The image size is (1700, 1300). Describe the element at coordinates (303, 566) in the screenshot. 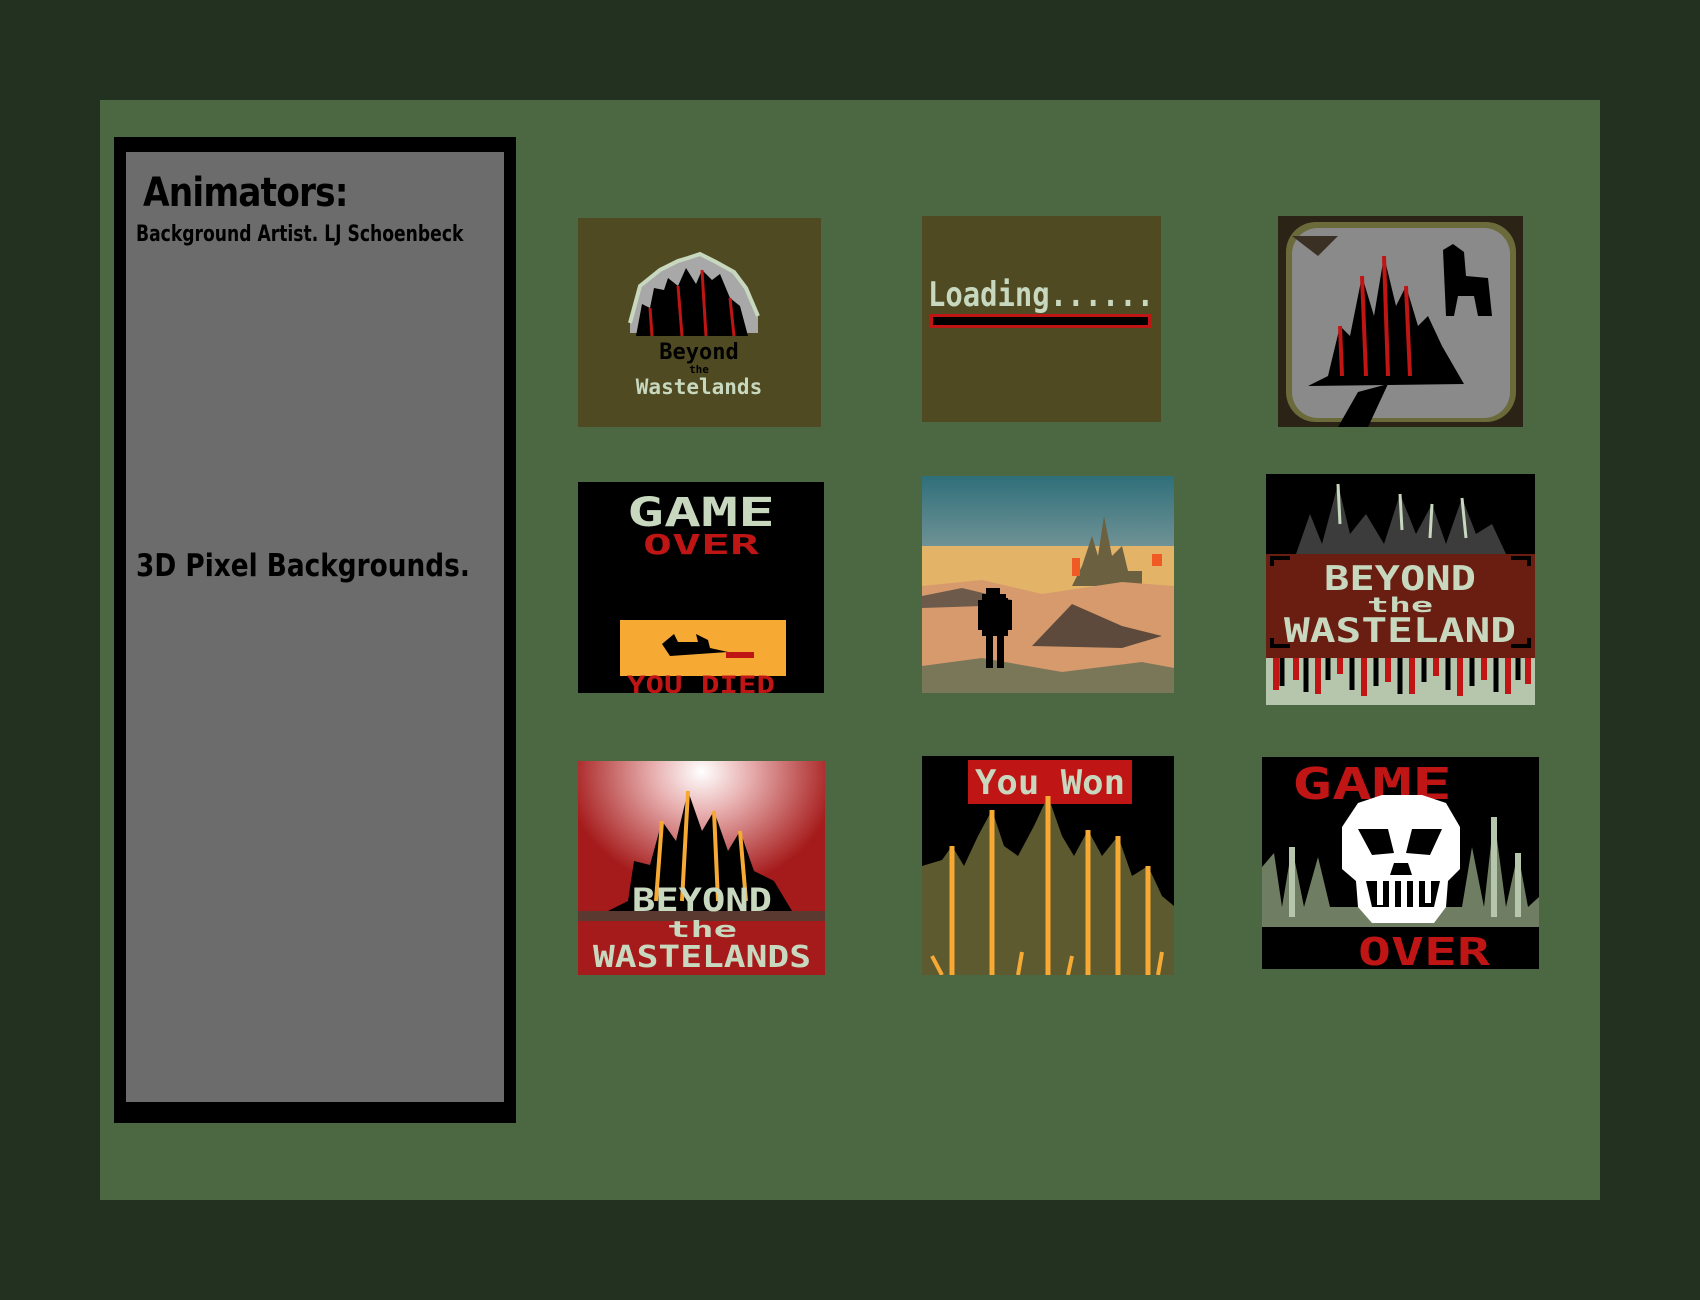

I see `panel-caption: 3D Pixel Backgrounds.` at that location.